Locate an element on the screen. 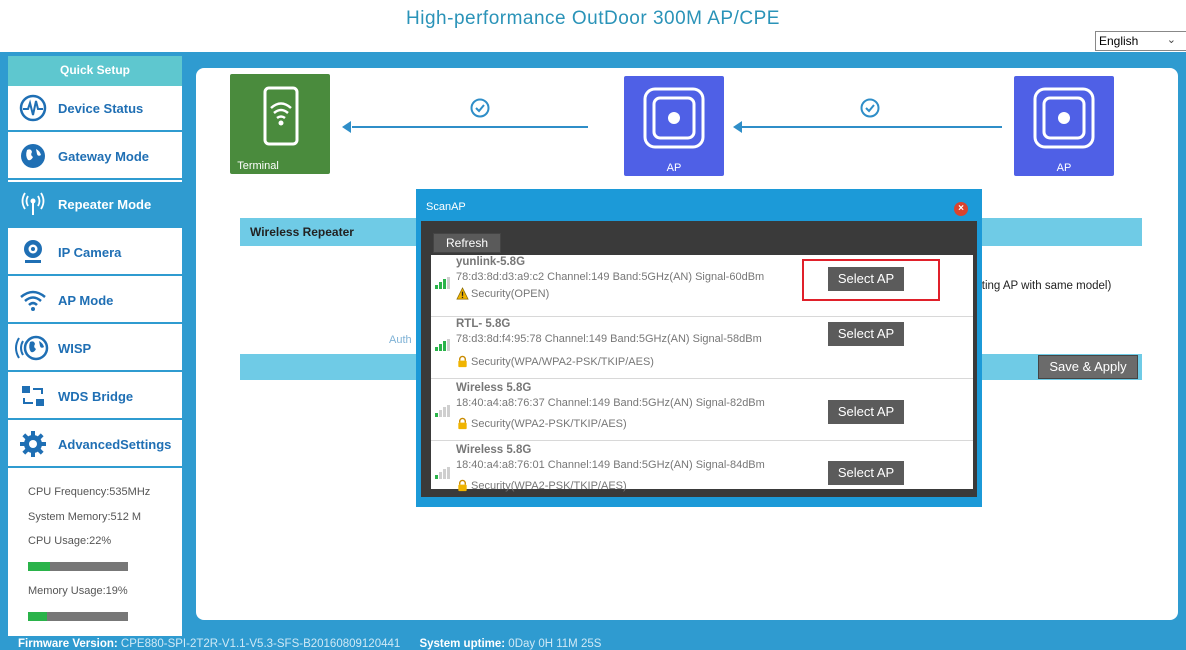  sidebar-item-label: Device Status is located at coordinates (101, 108).